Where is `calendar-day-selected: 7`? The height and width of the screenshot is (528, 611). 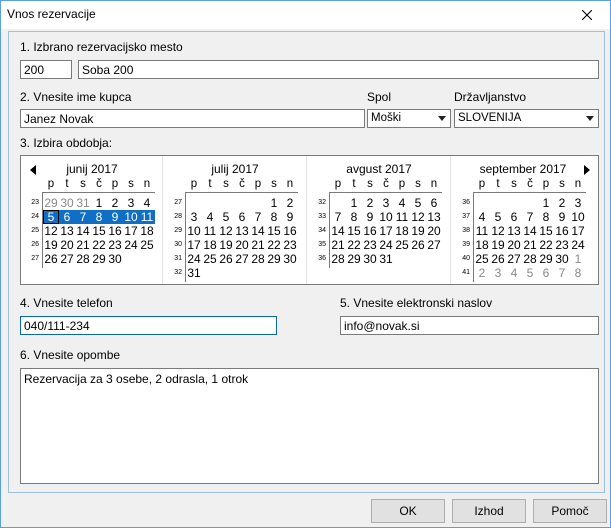
calendar-day-selected: 7 is located at coordinates (83, 217).